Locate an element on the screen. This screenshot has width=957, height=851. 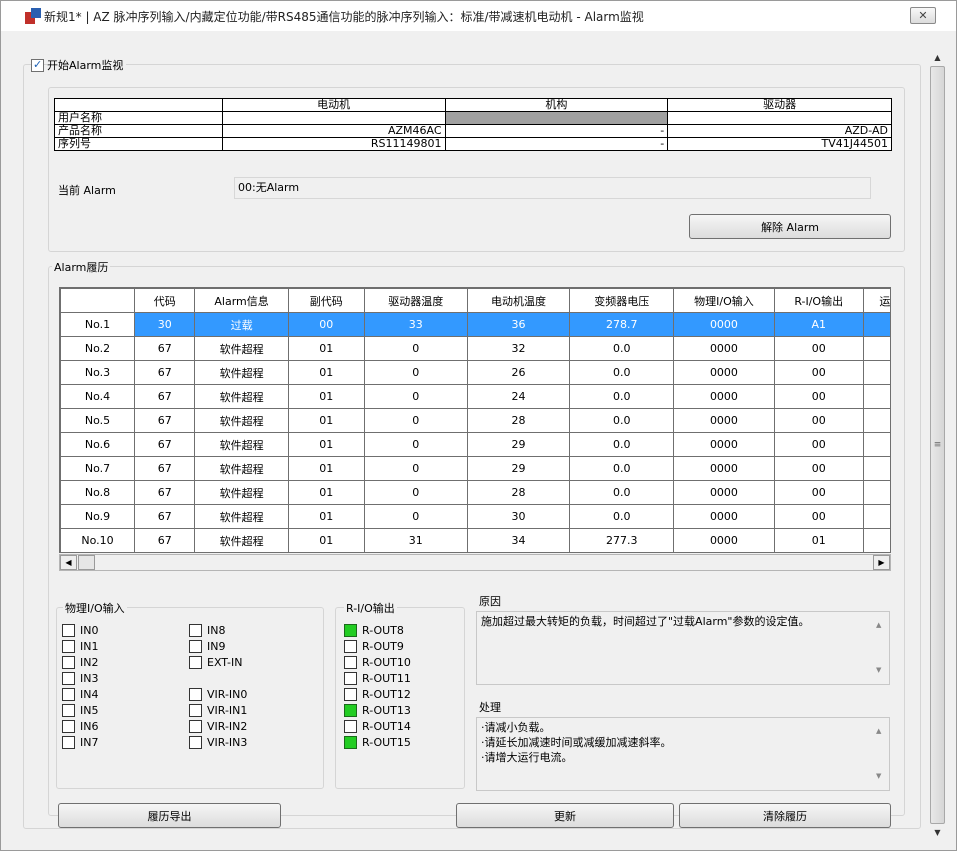
close-button: ✕ is located at coordinates (923, 15).